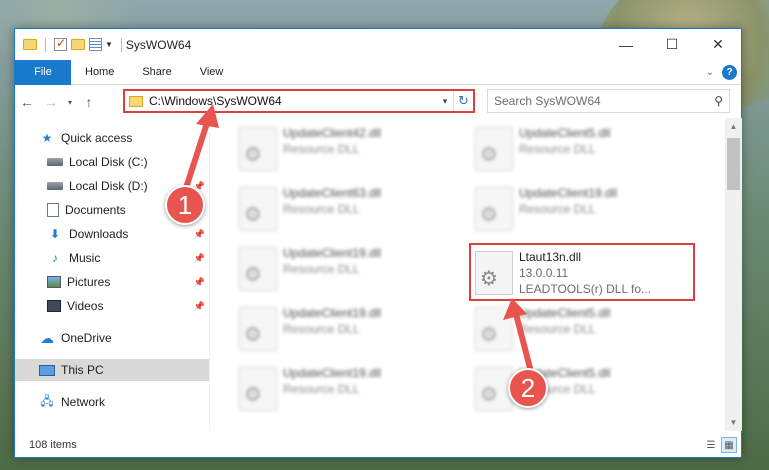  I want to click on address-path: C:\Windows\SysWOW64, so click(293, 101).